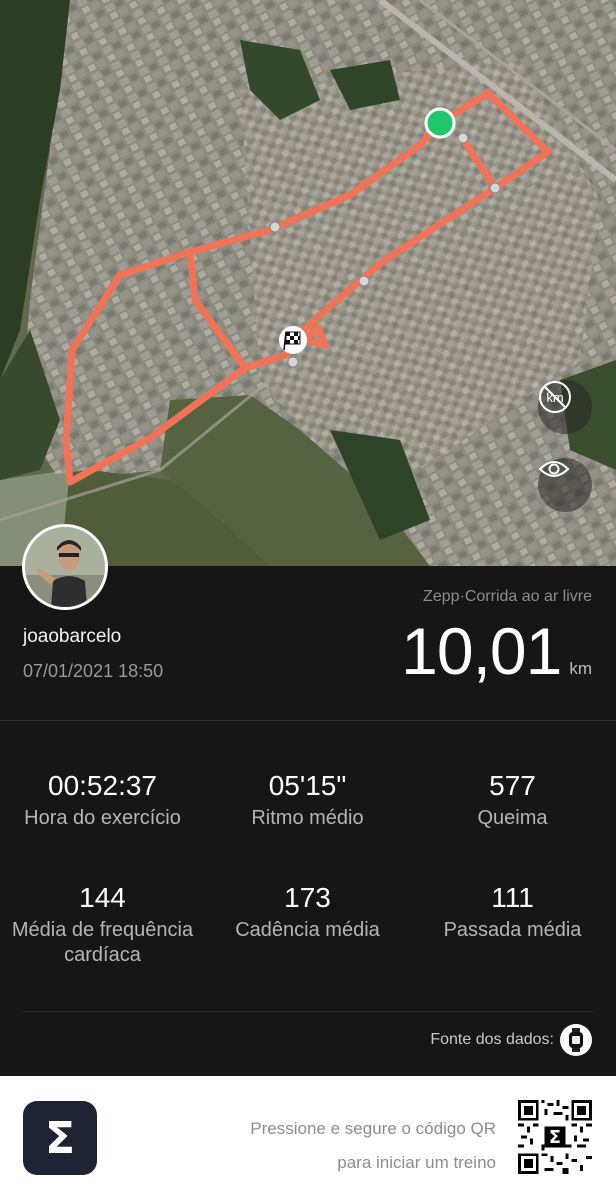 This screenshot has width=616, height=1200. I want to click on finish-marker, so click(293, 340).